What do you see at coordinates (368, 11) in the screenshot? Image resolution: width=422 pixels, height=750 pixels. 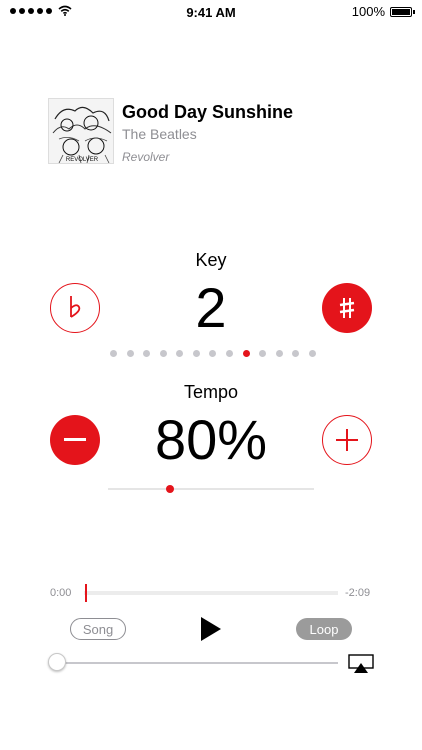 I see `battery-percent: 100%` at bounding box center [368, 11].